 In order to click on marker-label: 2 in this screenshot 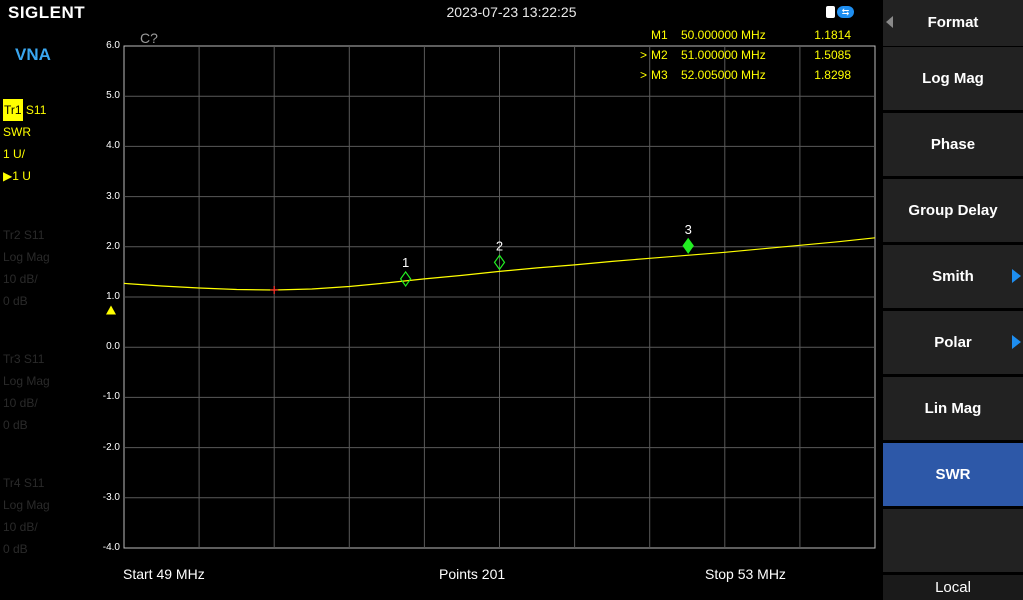, I will do `click(499, 245)`.